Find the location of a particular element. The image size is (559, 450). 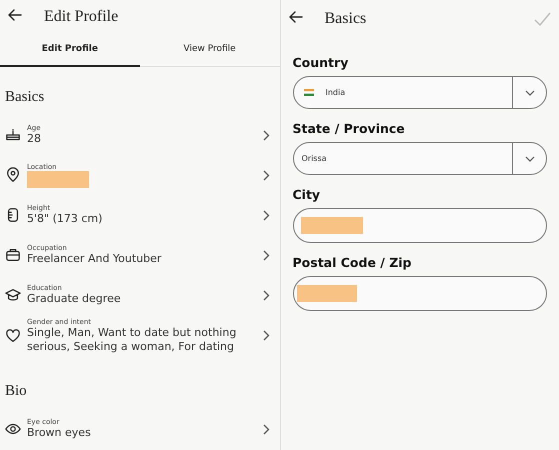

profile-tab: Edit Profile is located at coordinates (70, 50).